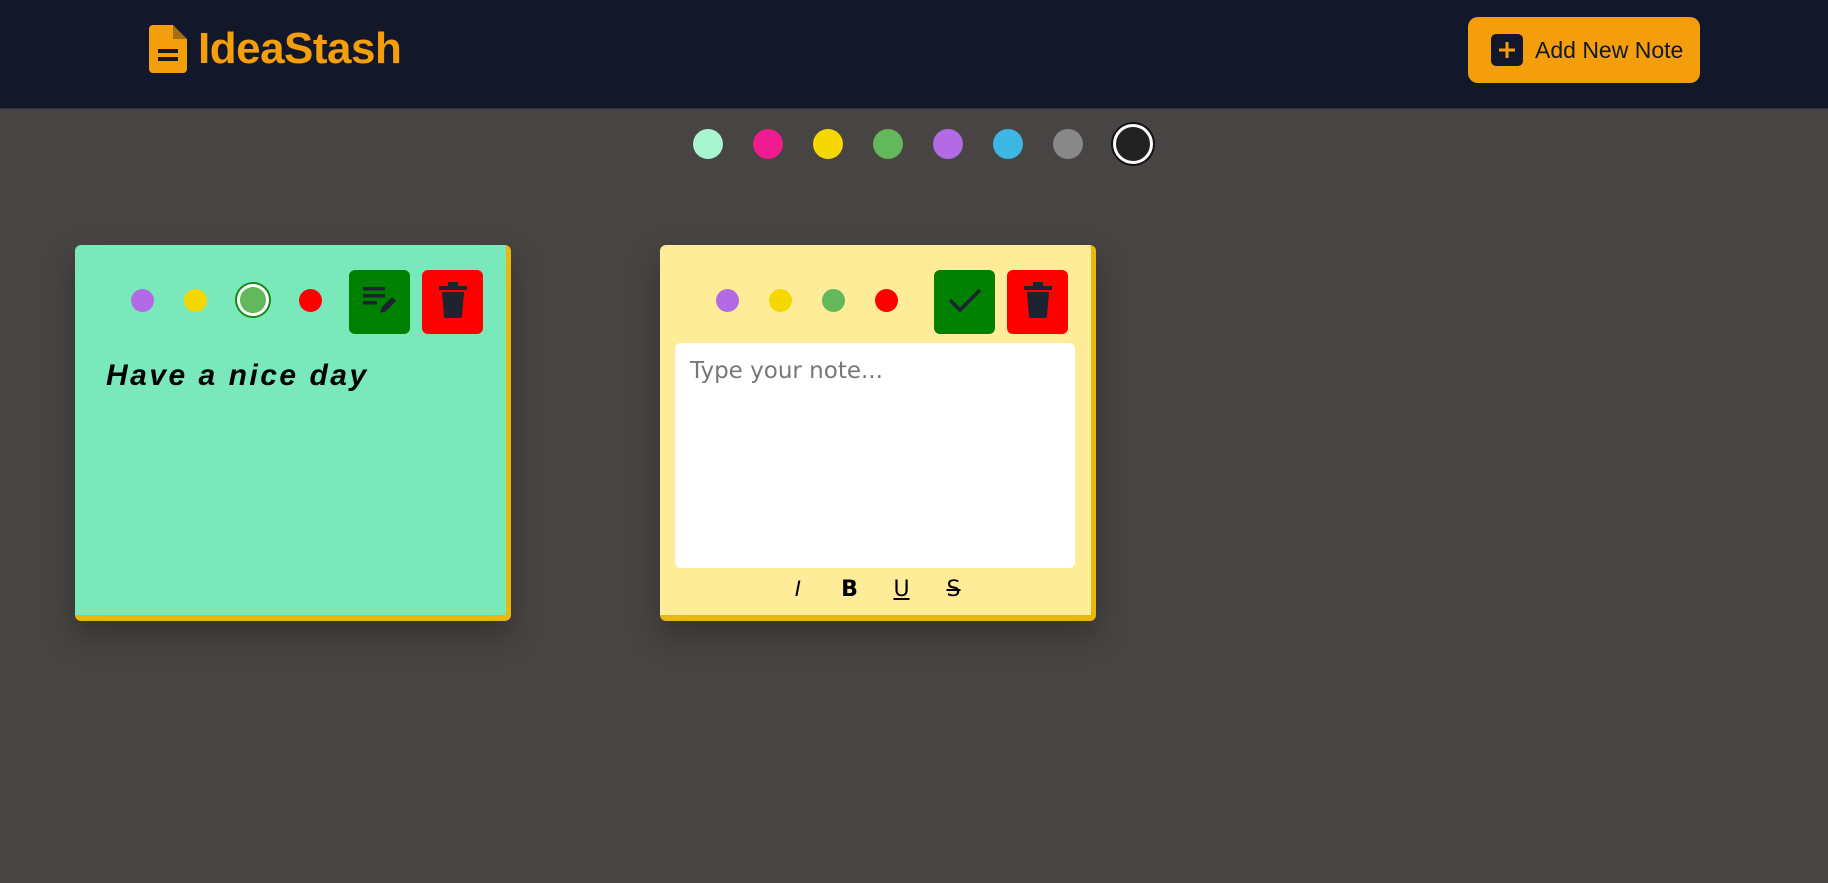  I want to click on add-new-note-label: Add New Note, so click(1609, 49).